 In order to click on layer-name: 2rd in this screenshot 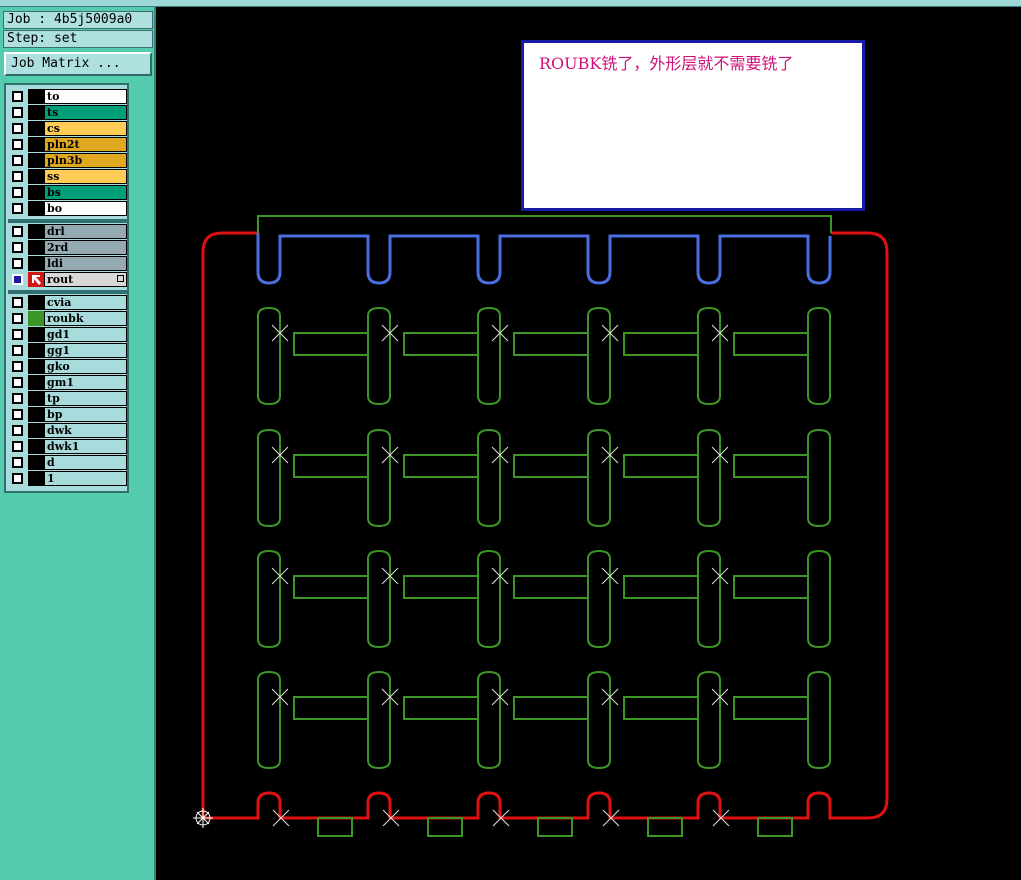, I will do `click(85, 247)`.